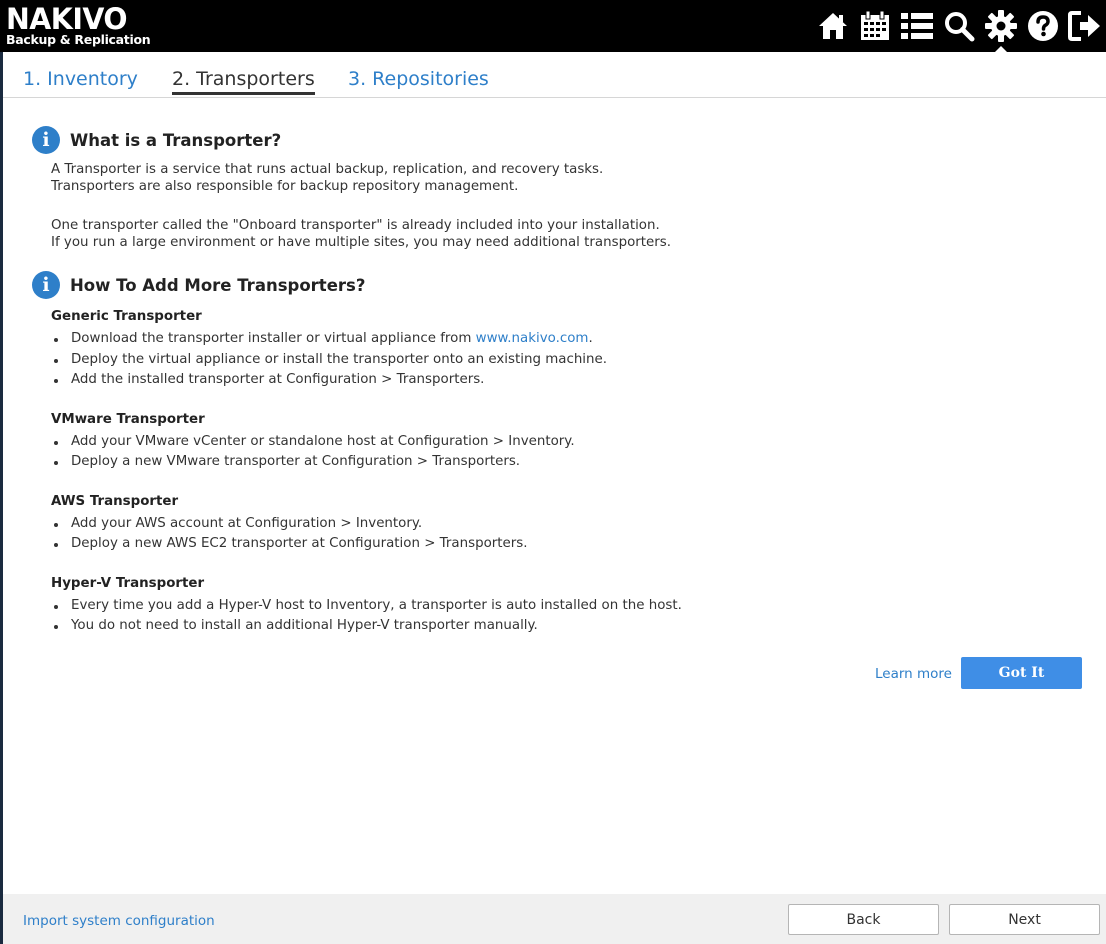  What do you see at coordinates (67, 19) in the screenshot?
I see `logo-brand: NAKIVO` at bounding box center [67, 19].